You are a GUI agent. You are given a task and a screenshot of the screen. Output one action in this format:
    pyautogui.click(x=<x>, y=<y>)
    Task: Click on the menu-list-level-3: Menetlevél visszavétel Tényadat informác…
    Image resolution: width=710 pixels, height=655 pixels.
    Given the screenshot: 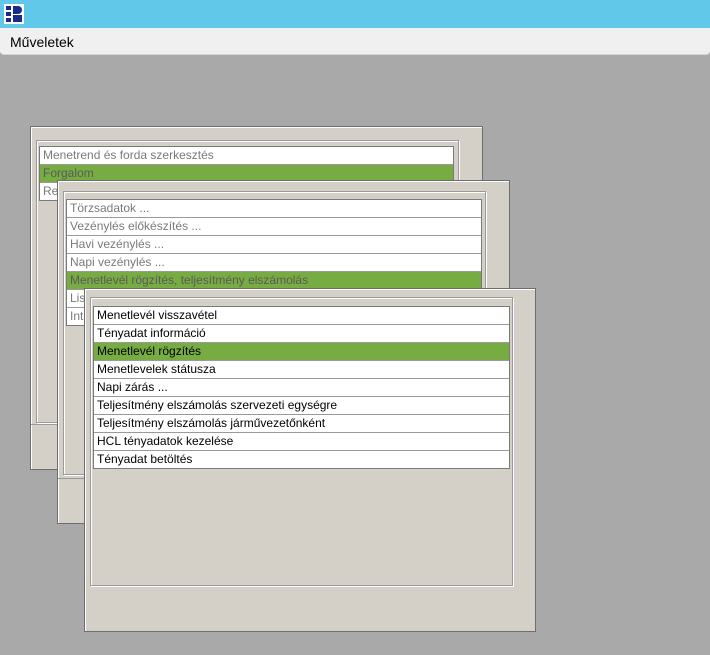 What is the action you would take?
    pyautogui.click(x=301, y=387)
    